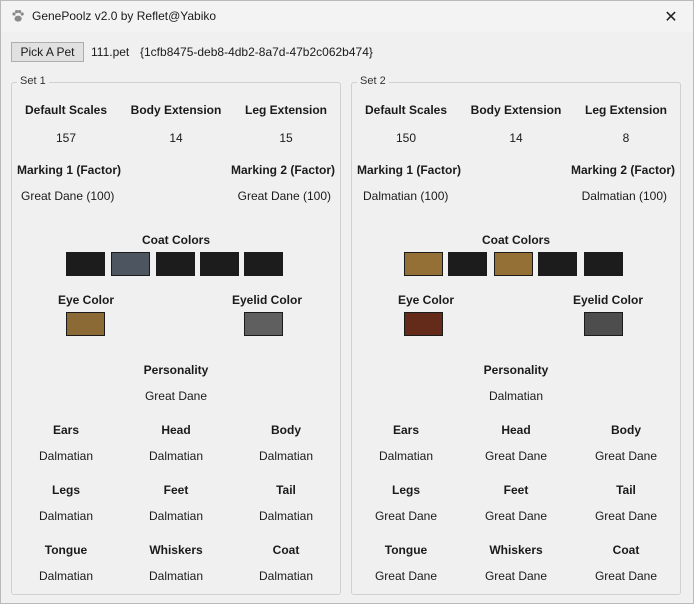 Image resolution: width=694 pixels, height=604 pixels. What do you see at coordinates (516, 370) in the screenshot?
I see `set2-personality-label: Personality` at bounding box center [516, 370].